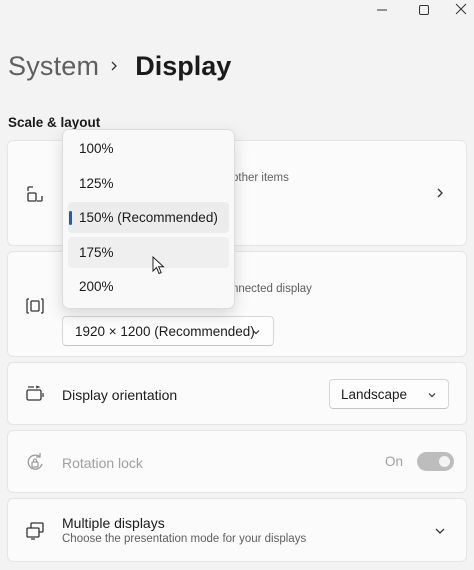 The height and width of the screenshot is (570, 474). Describe the element at coordinates (148, 183) in the screenshot. I see `scale-option: 125%` at that location.